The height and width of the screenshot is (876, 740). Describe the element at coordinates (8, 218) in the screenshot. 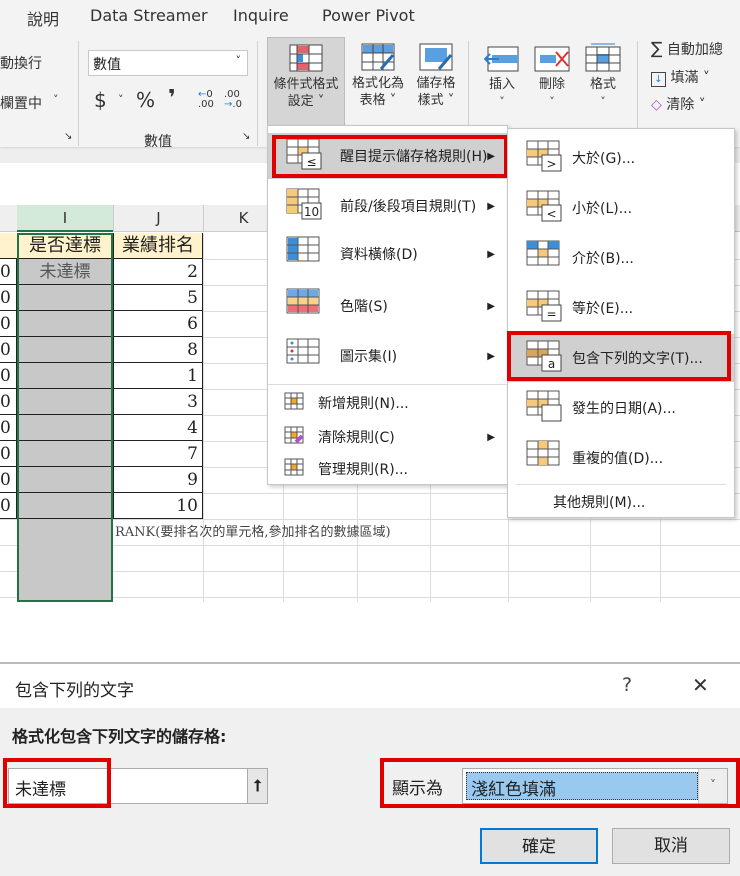

I see `column-header-h` at that location.